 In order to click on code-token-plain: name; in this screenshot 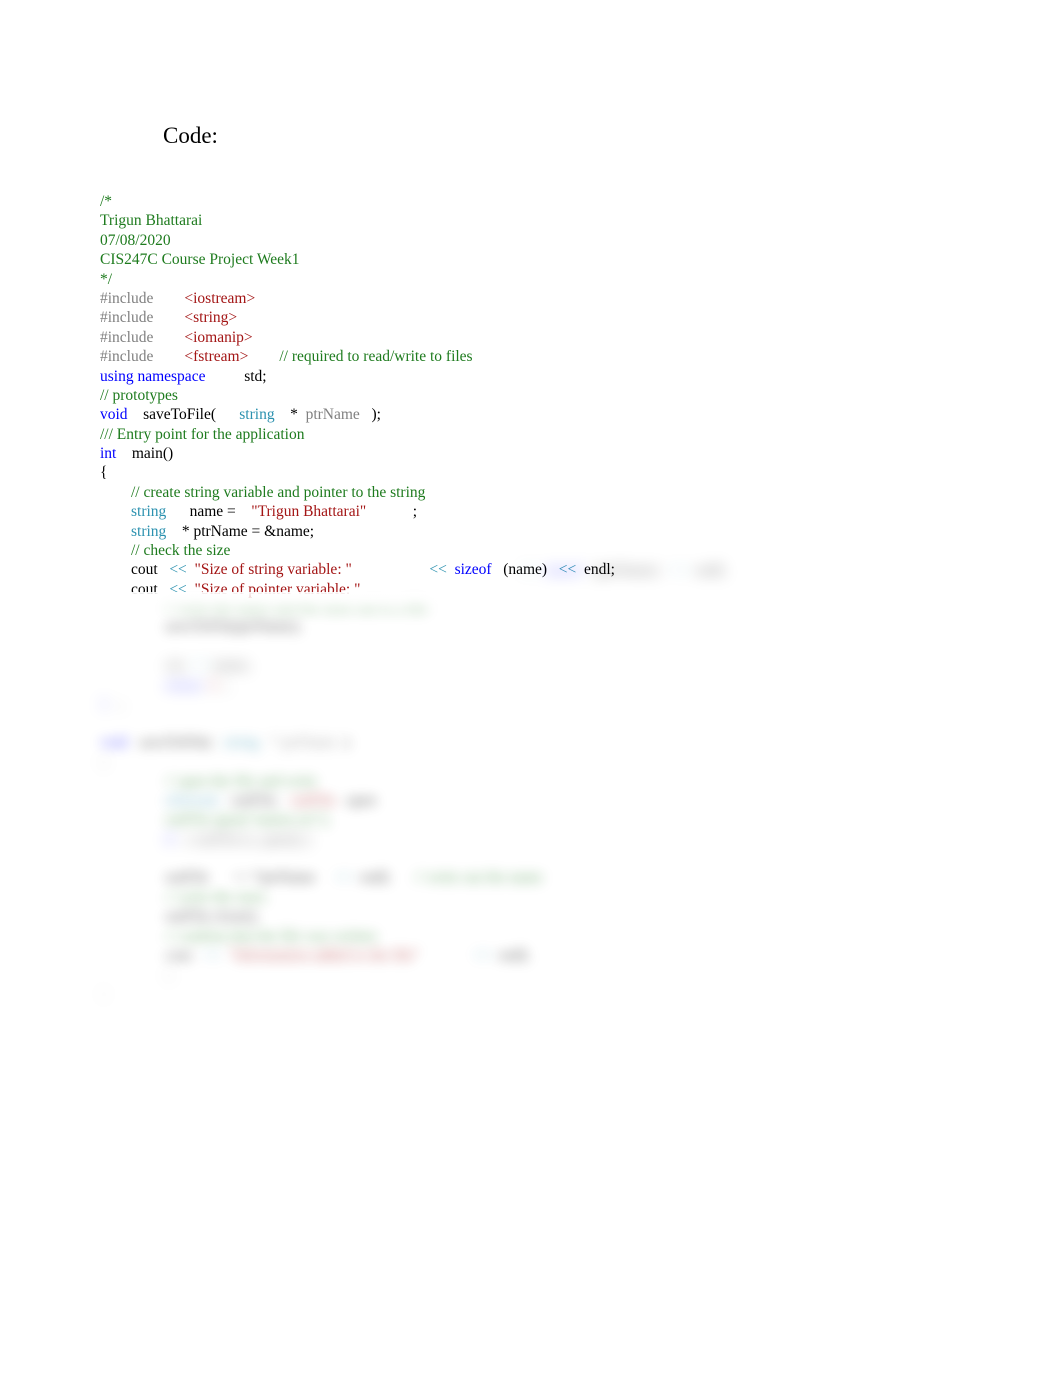, I will do `click(232, 665)`.